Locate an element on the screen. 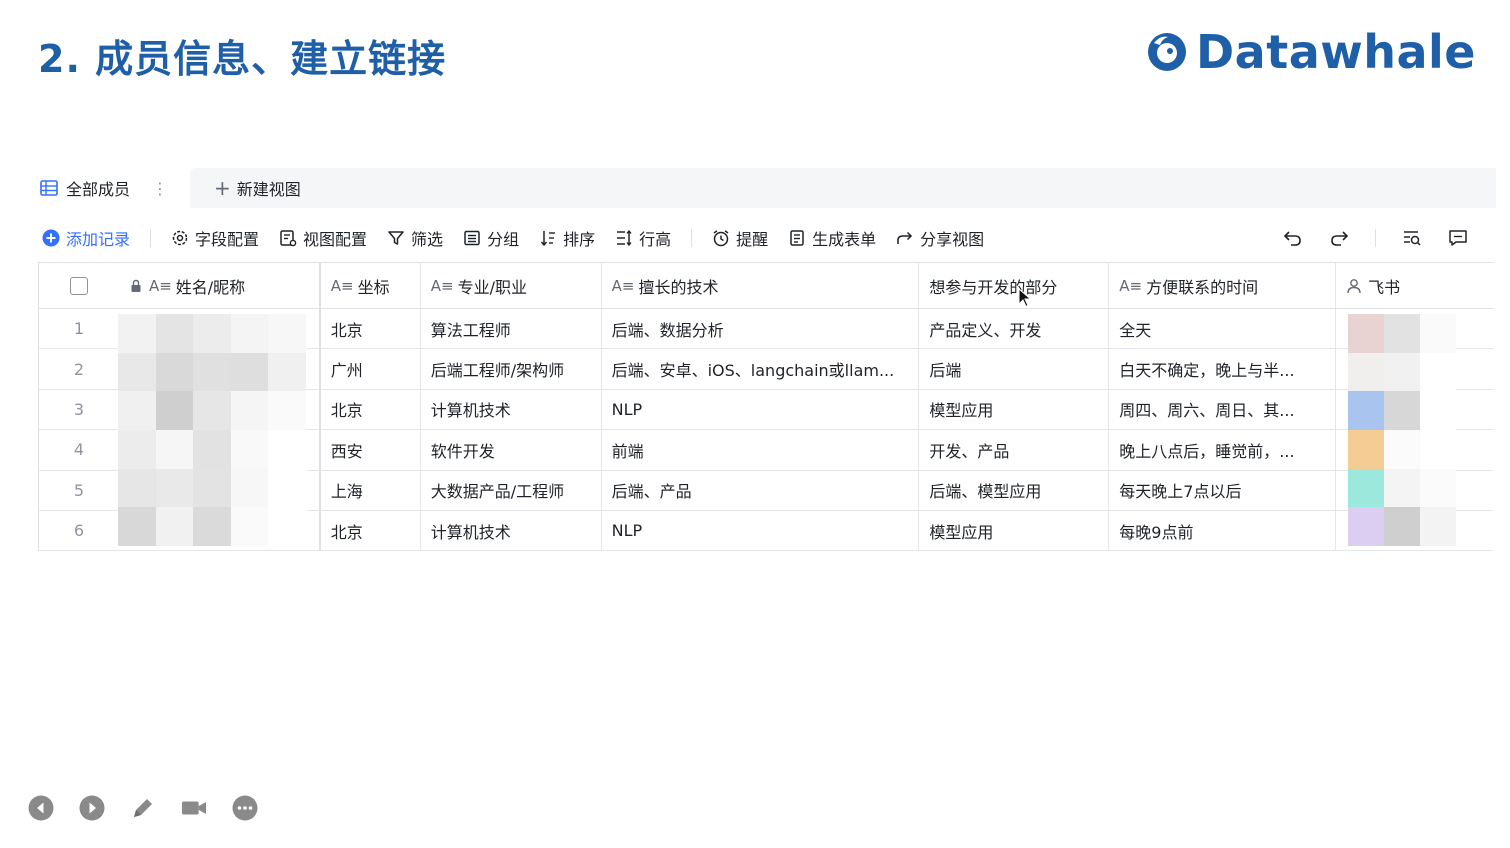 The width and height of the screenshot is (1510, 848). add-record-button: 添加记录 is located at coordinates (86, 238).